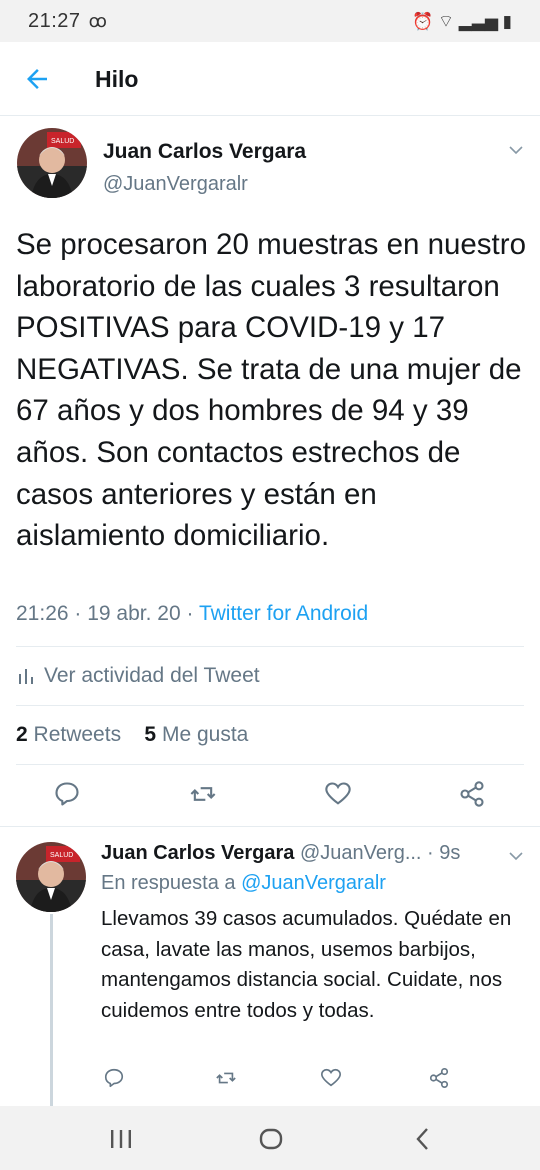 This screenshot has height=1170, width=540. I want to click on tweet-stats: 2 Retweets 5 Me gusta, so click(132, 735).